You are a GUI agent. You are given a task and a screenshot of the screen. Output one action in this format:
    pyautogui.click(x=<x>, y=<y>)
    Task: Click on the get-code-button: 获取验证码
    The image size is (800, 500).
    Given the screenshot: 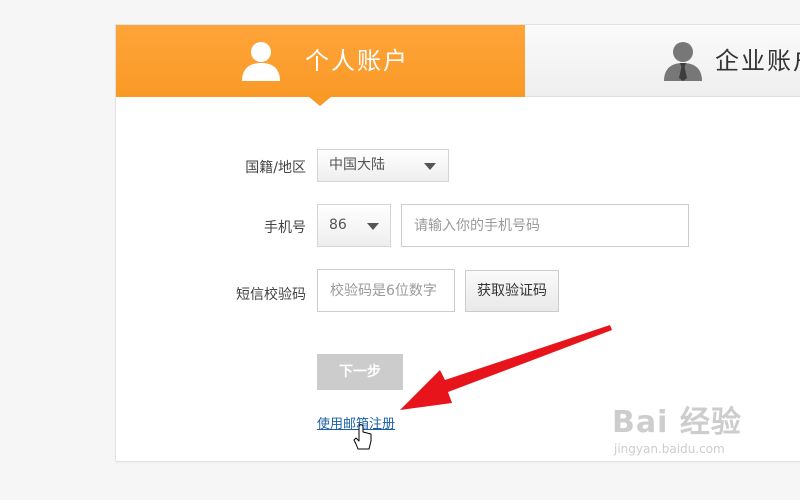 What is the action you would take?
    pyautogui.click(x=512, y=291)
    